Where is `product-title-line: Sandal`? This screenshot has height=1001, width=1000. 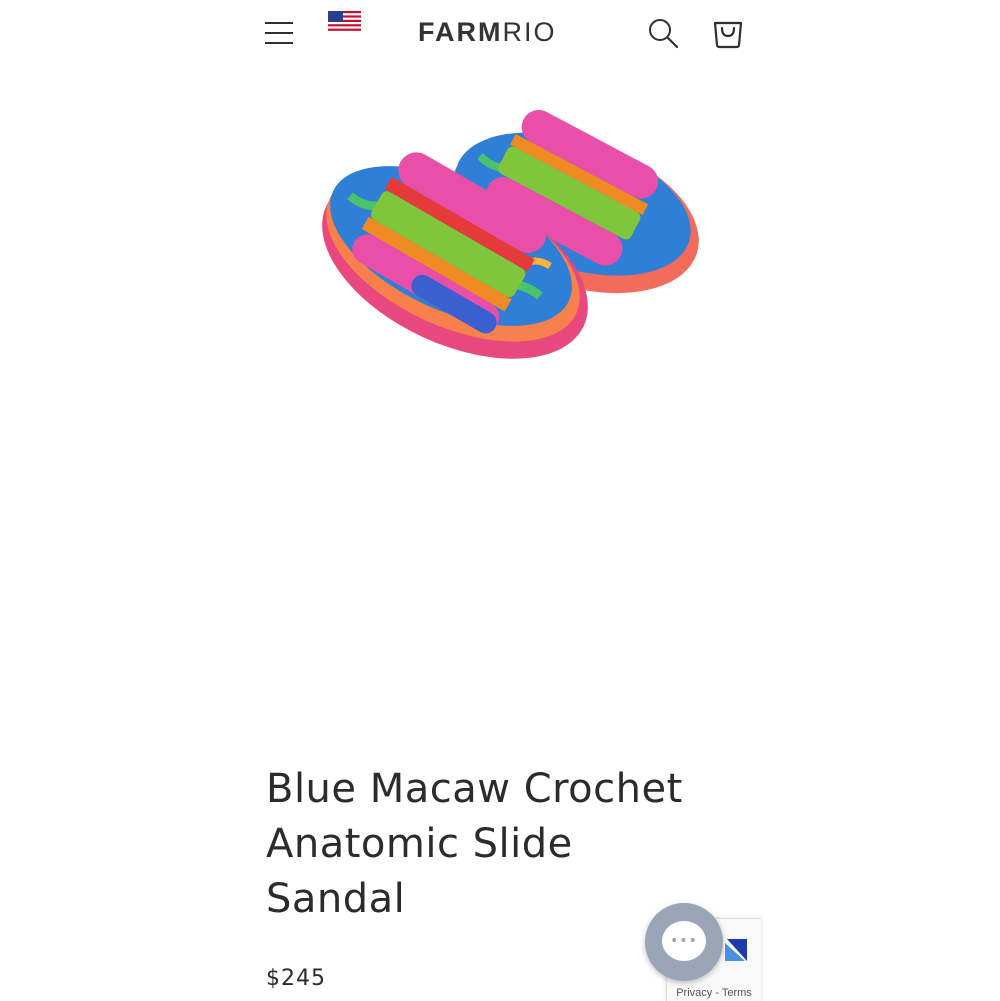
product-title-line: Sandal is located at coordinates (336, 899).